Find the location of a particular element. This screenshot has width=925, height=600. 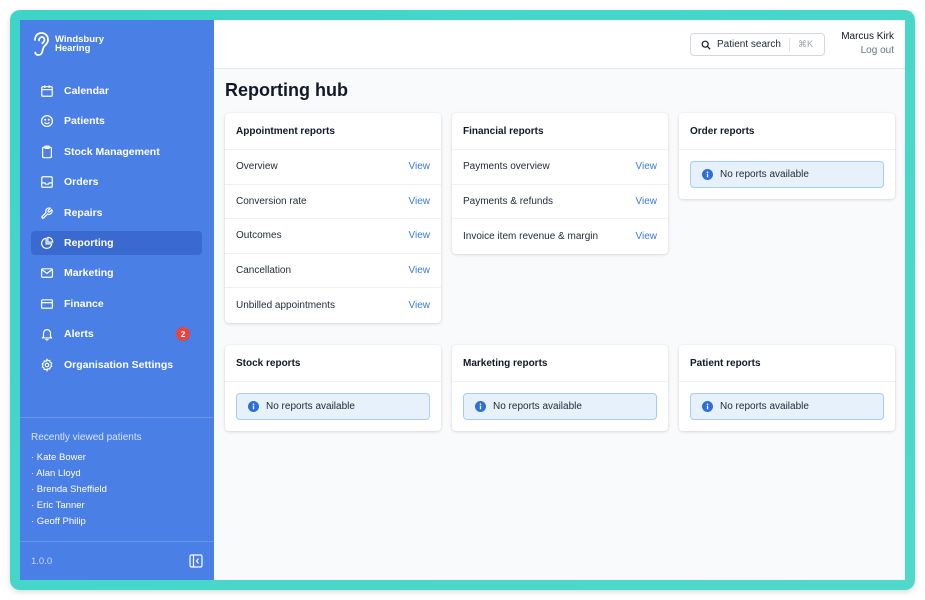

sidebar-item-label: Repairs is located at coordinates (83, 212).